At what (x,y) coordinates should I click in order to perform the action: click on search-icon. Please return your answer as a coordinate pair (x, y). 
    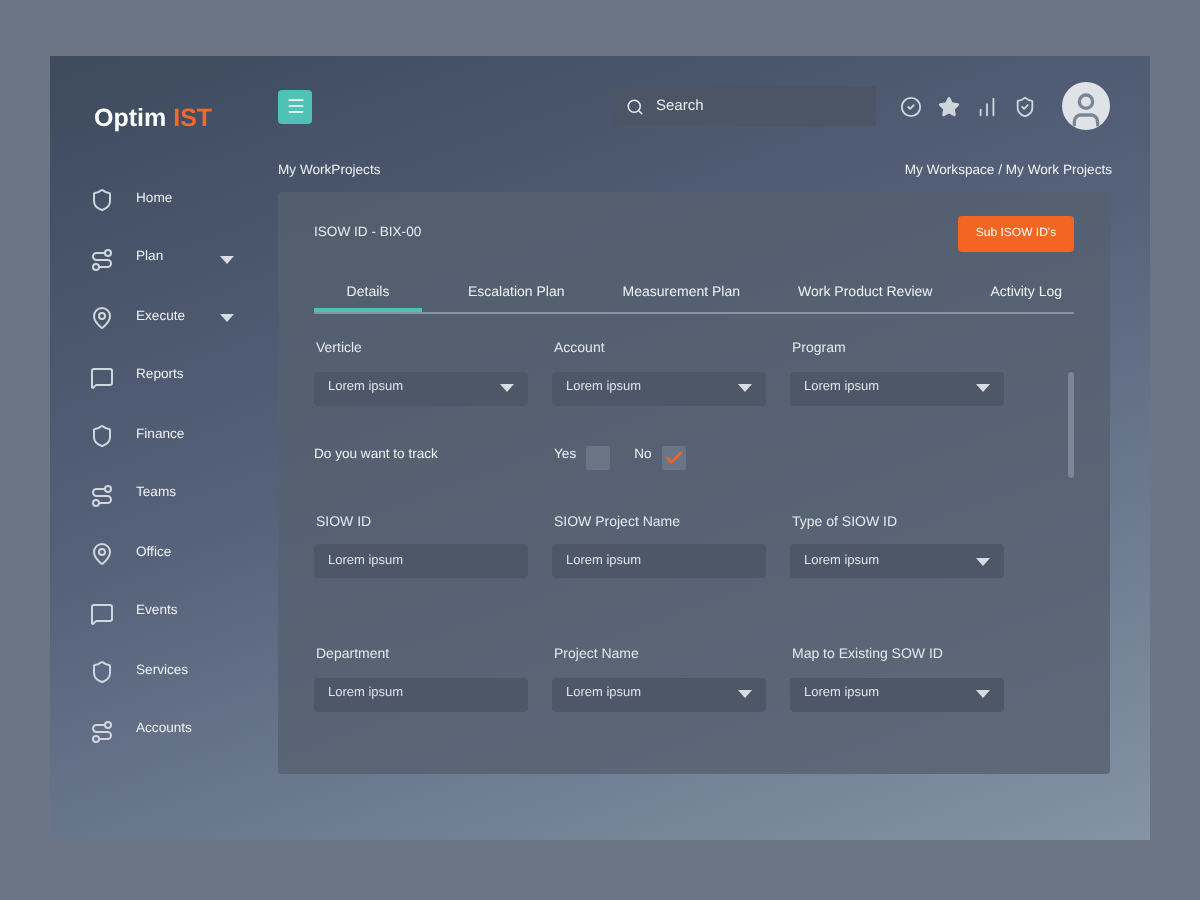
    Looking at the image, I should click on (635, 106).